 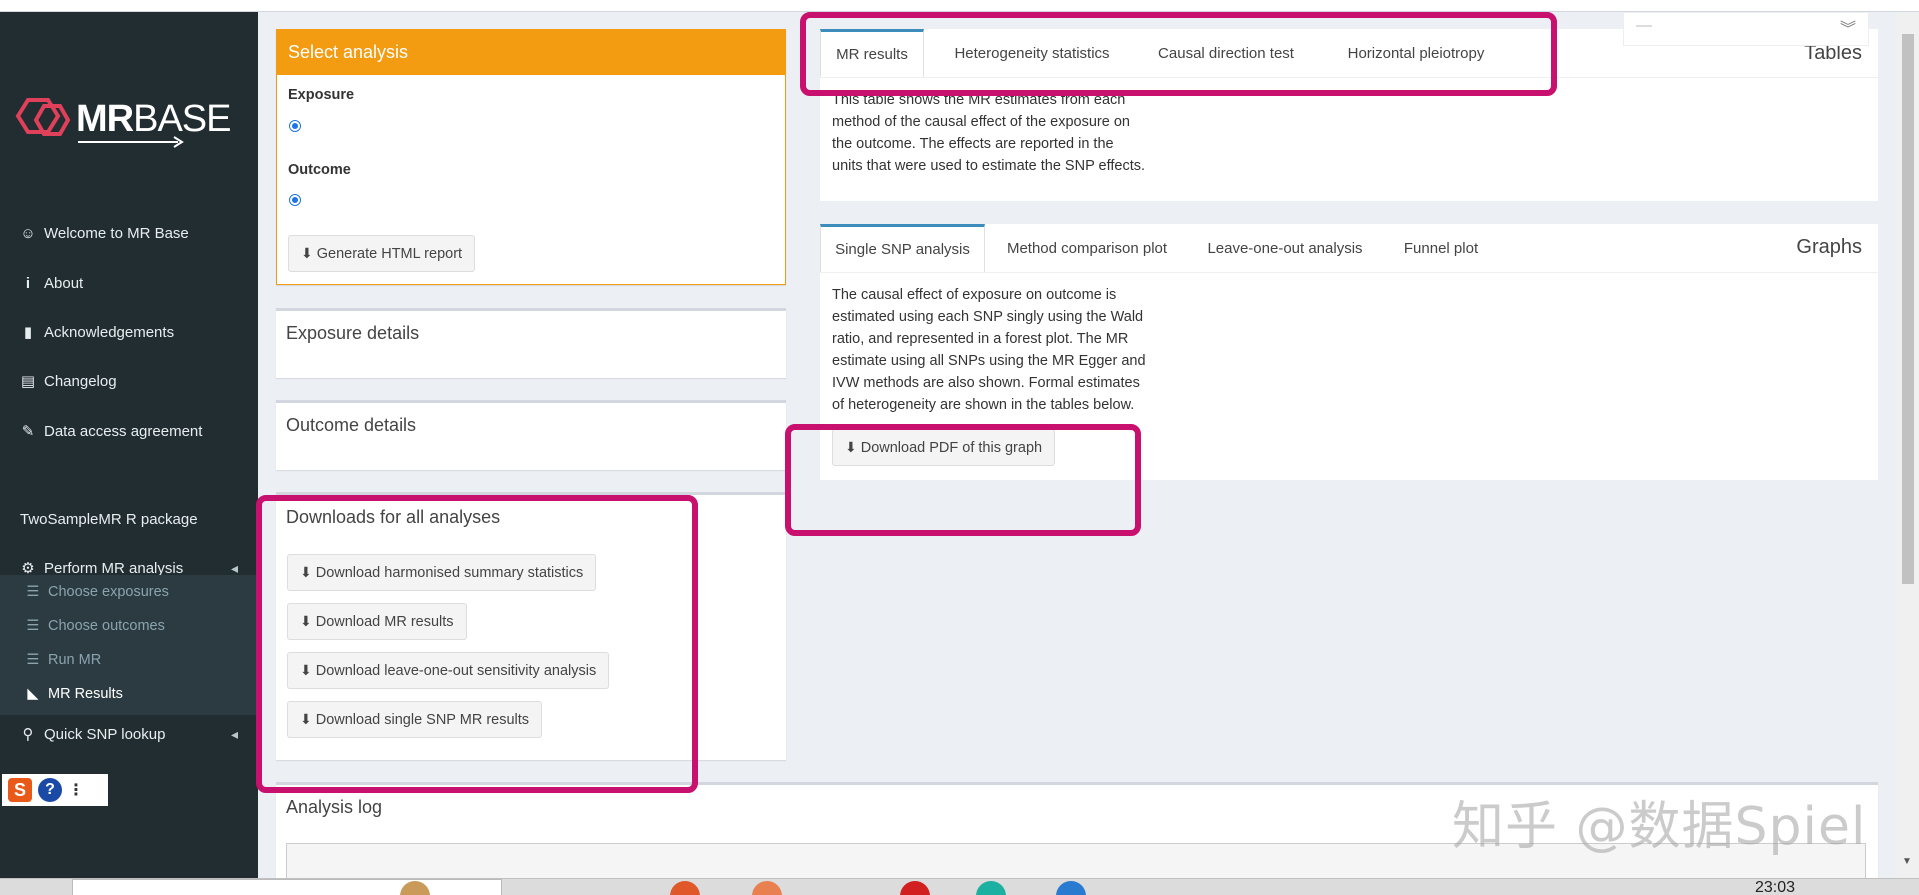 What do you see at coordinates (1775, 887) in the screenshot?
I see `taskbar-clock: 23:03` at bounding box center [1775, 887].